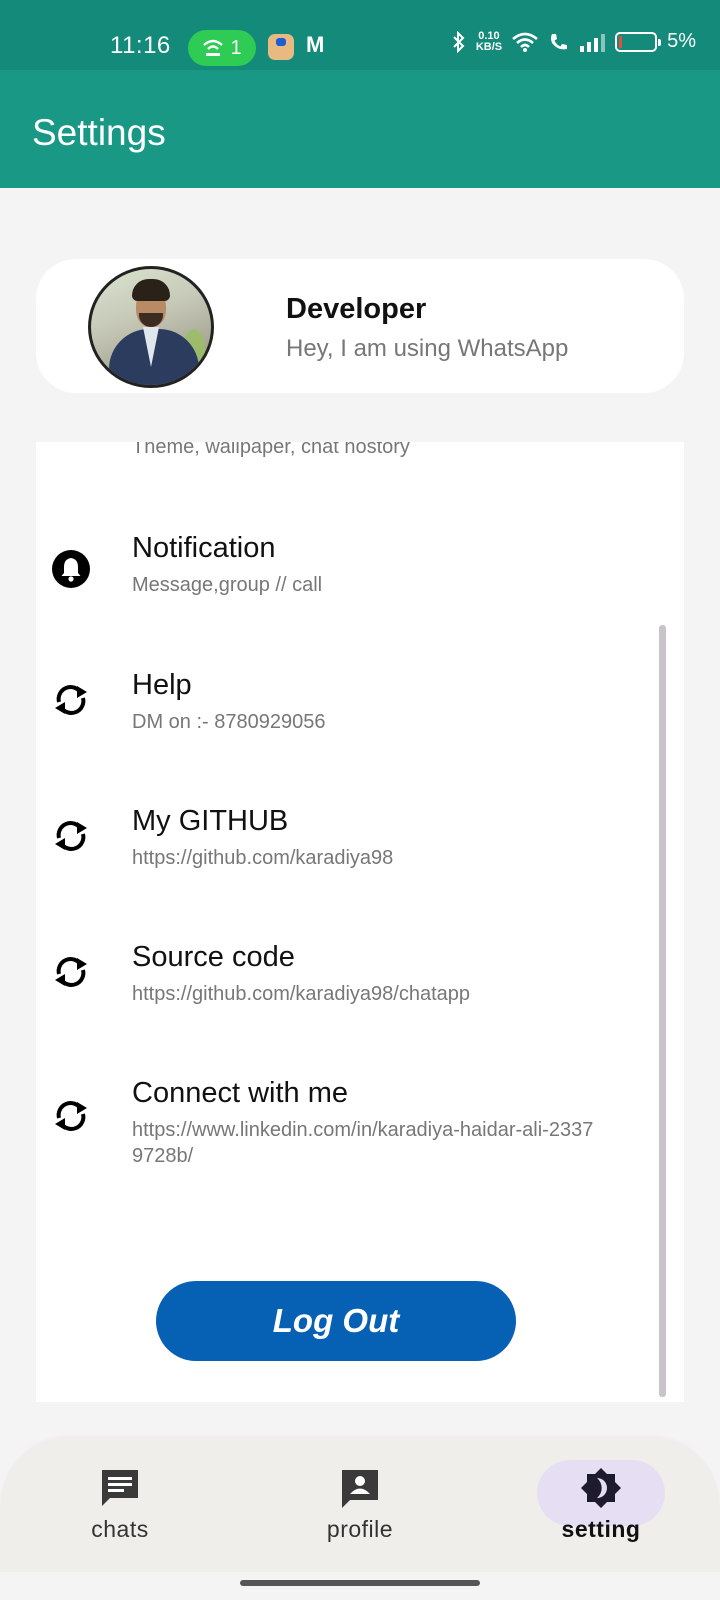  I want to click on nav-label: profile, so click(360, 1529).